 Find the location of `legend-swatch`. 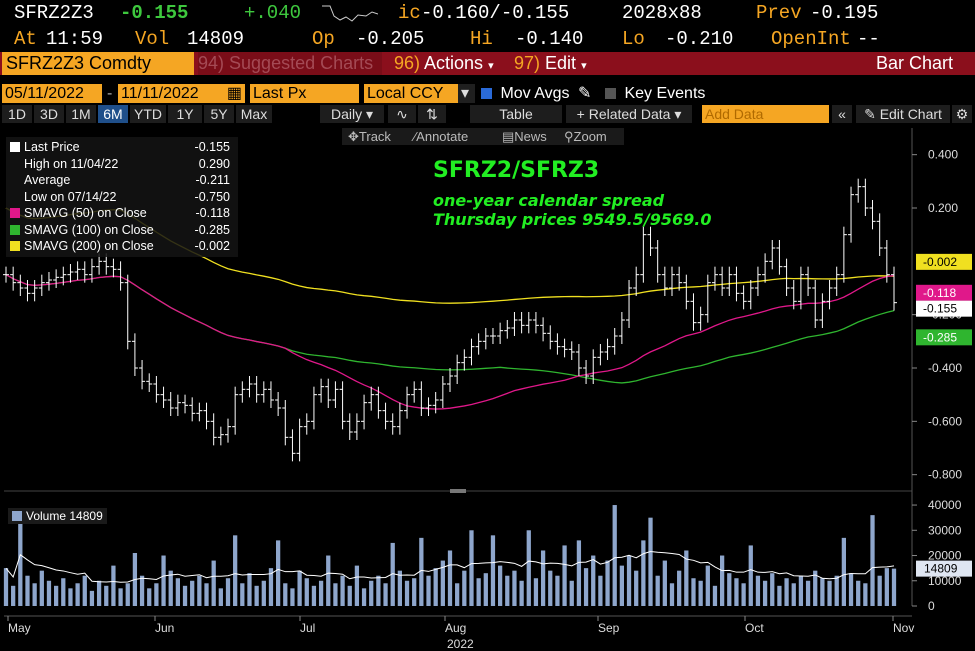

legend-swatch is located at coordinates (15, 164).